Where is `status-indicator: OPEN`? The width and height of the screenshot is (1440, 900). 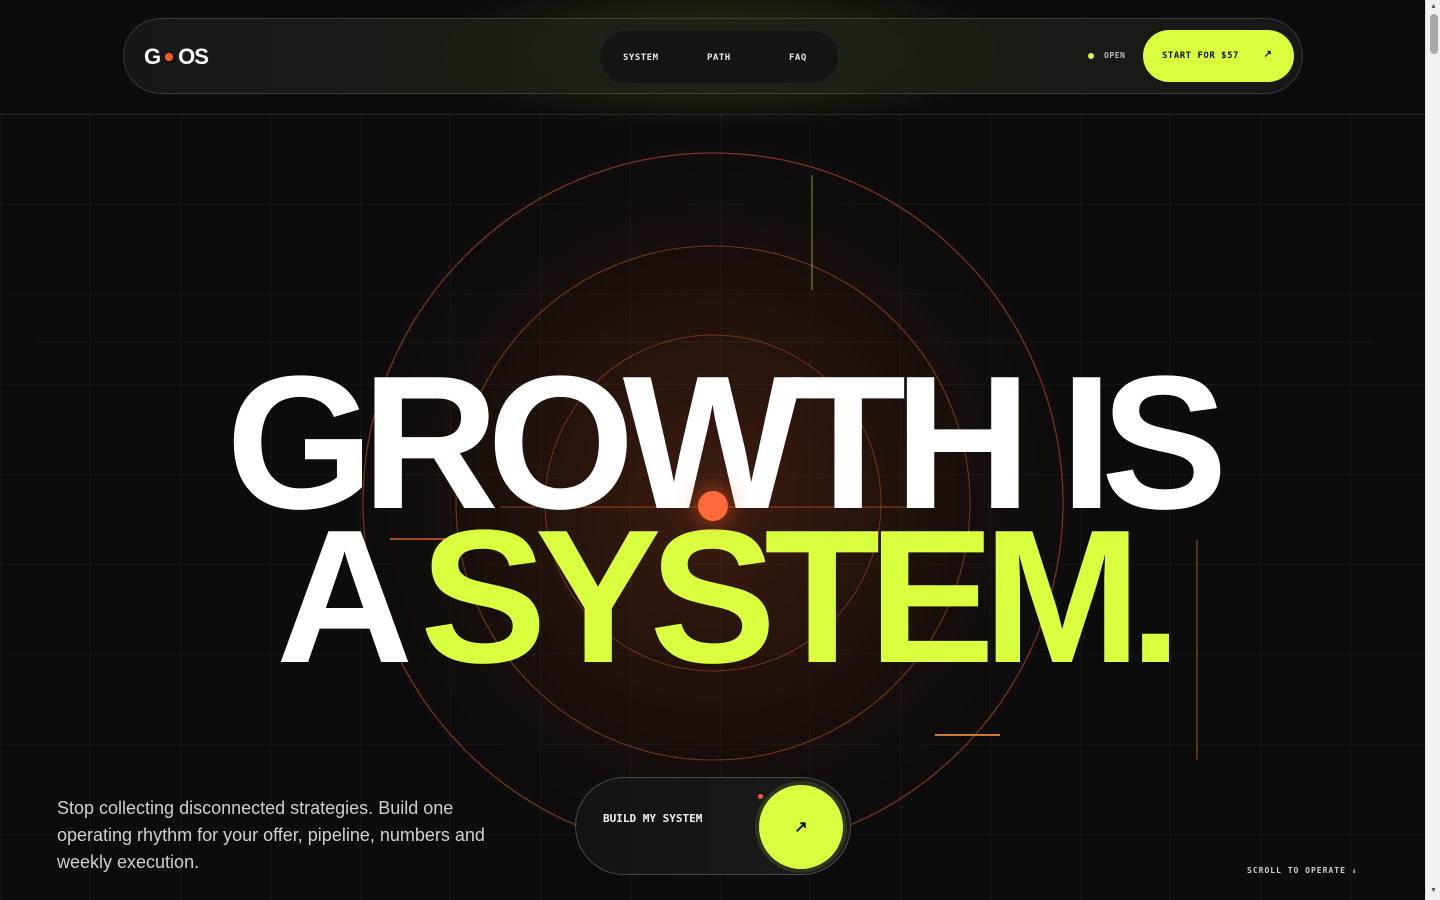
status-indicator: OPEN is located at coordinates (1106, 55).